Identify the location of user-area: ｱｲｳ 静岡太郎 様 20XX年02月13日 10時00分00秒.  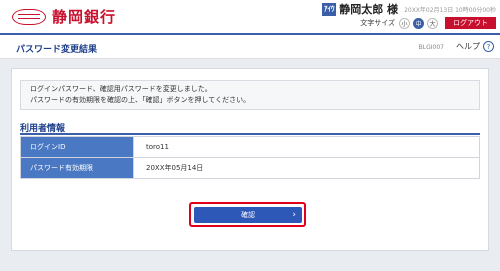
(409, 9).